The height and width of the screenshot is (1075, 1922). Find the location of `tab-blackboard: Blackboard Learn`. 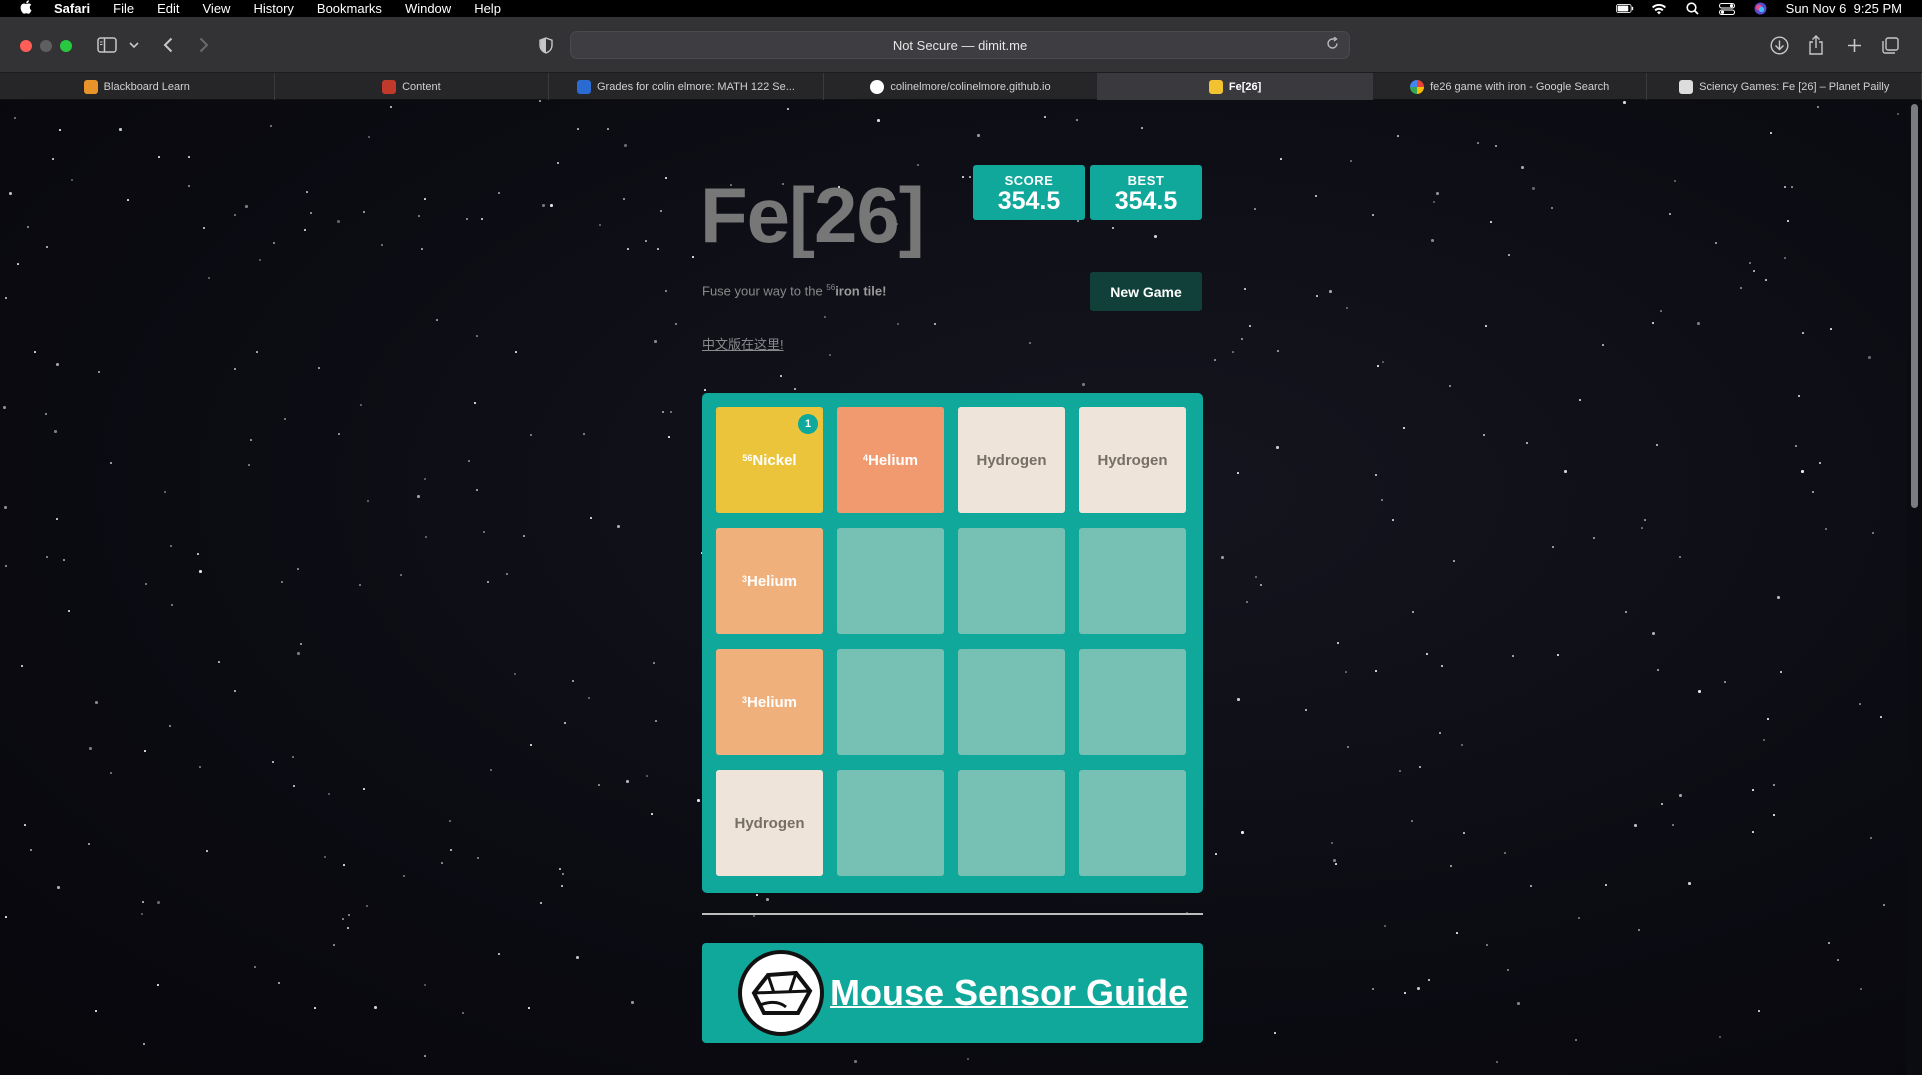

tab-blackboard: Blackboard Learn is located at coordinates (137, 86).